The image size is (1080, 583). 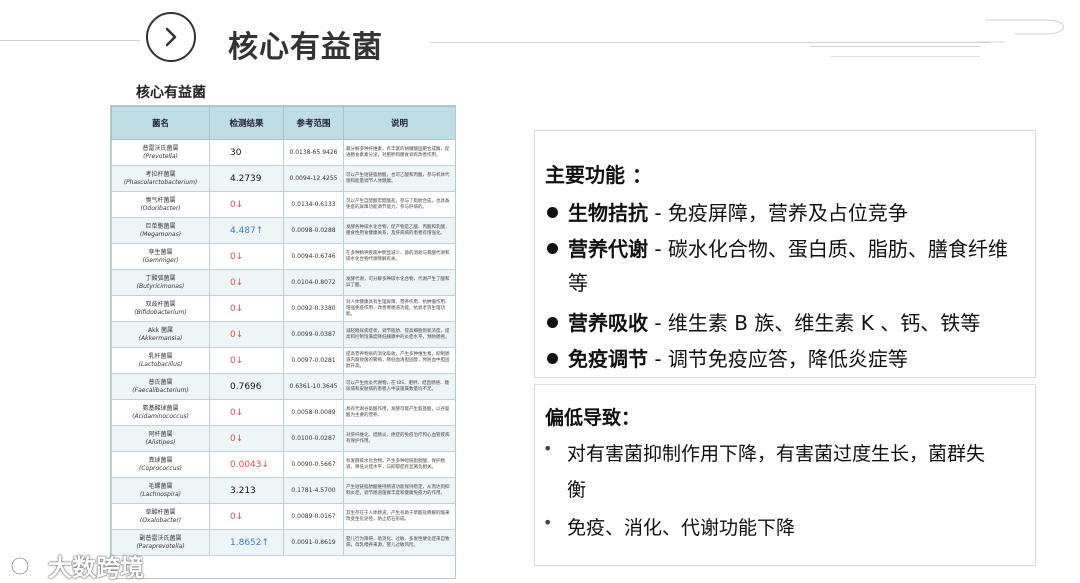 I want to click on function-item-continuation: 等, so click(x=578, y=283).